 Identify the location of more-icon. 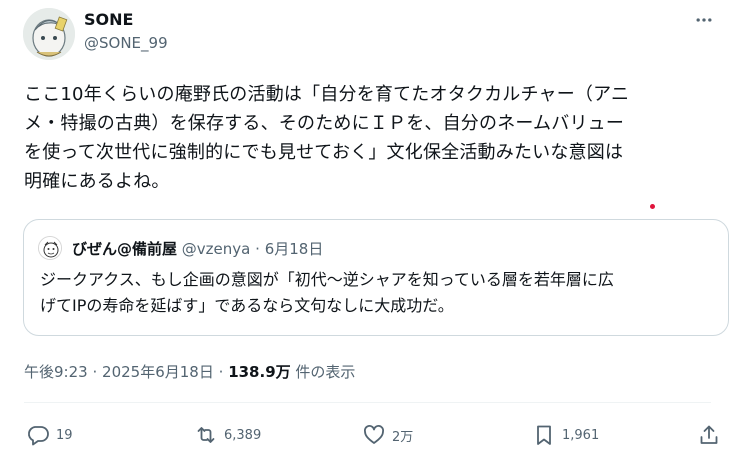
(704, 20).